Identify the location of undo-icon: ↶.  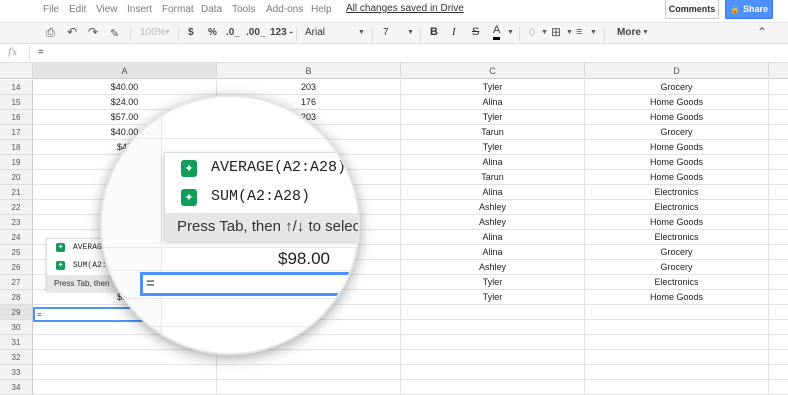
(72, 32).